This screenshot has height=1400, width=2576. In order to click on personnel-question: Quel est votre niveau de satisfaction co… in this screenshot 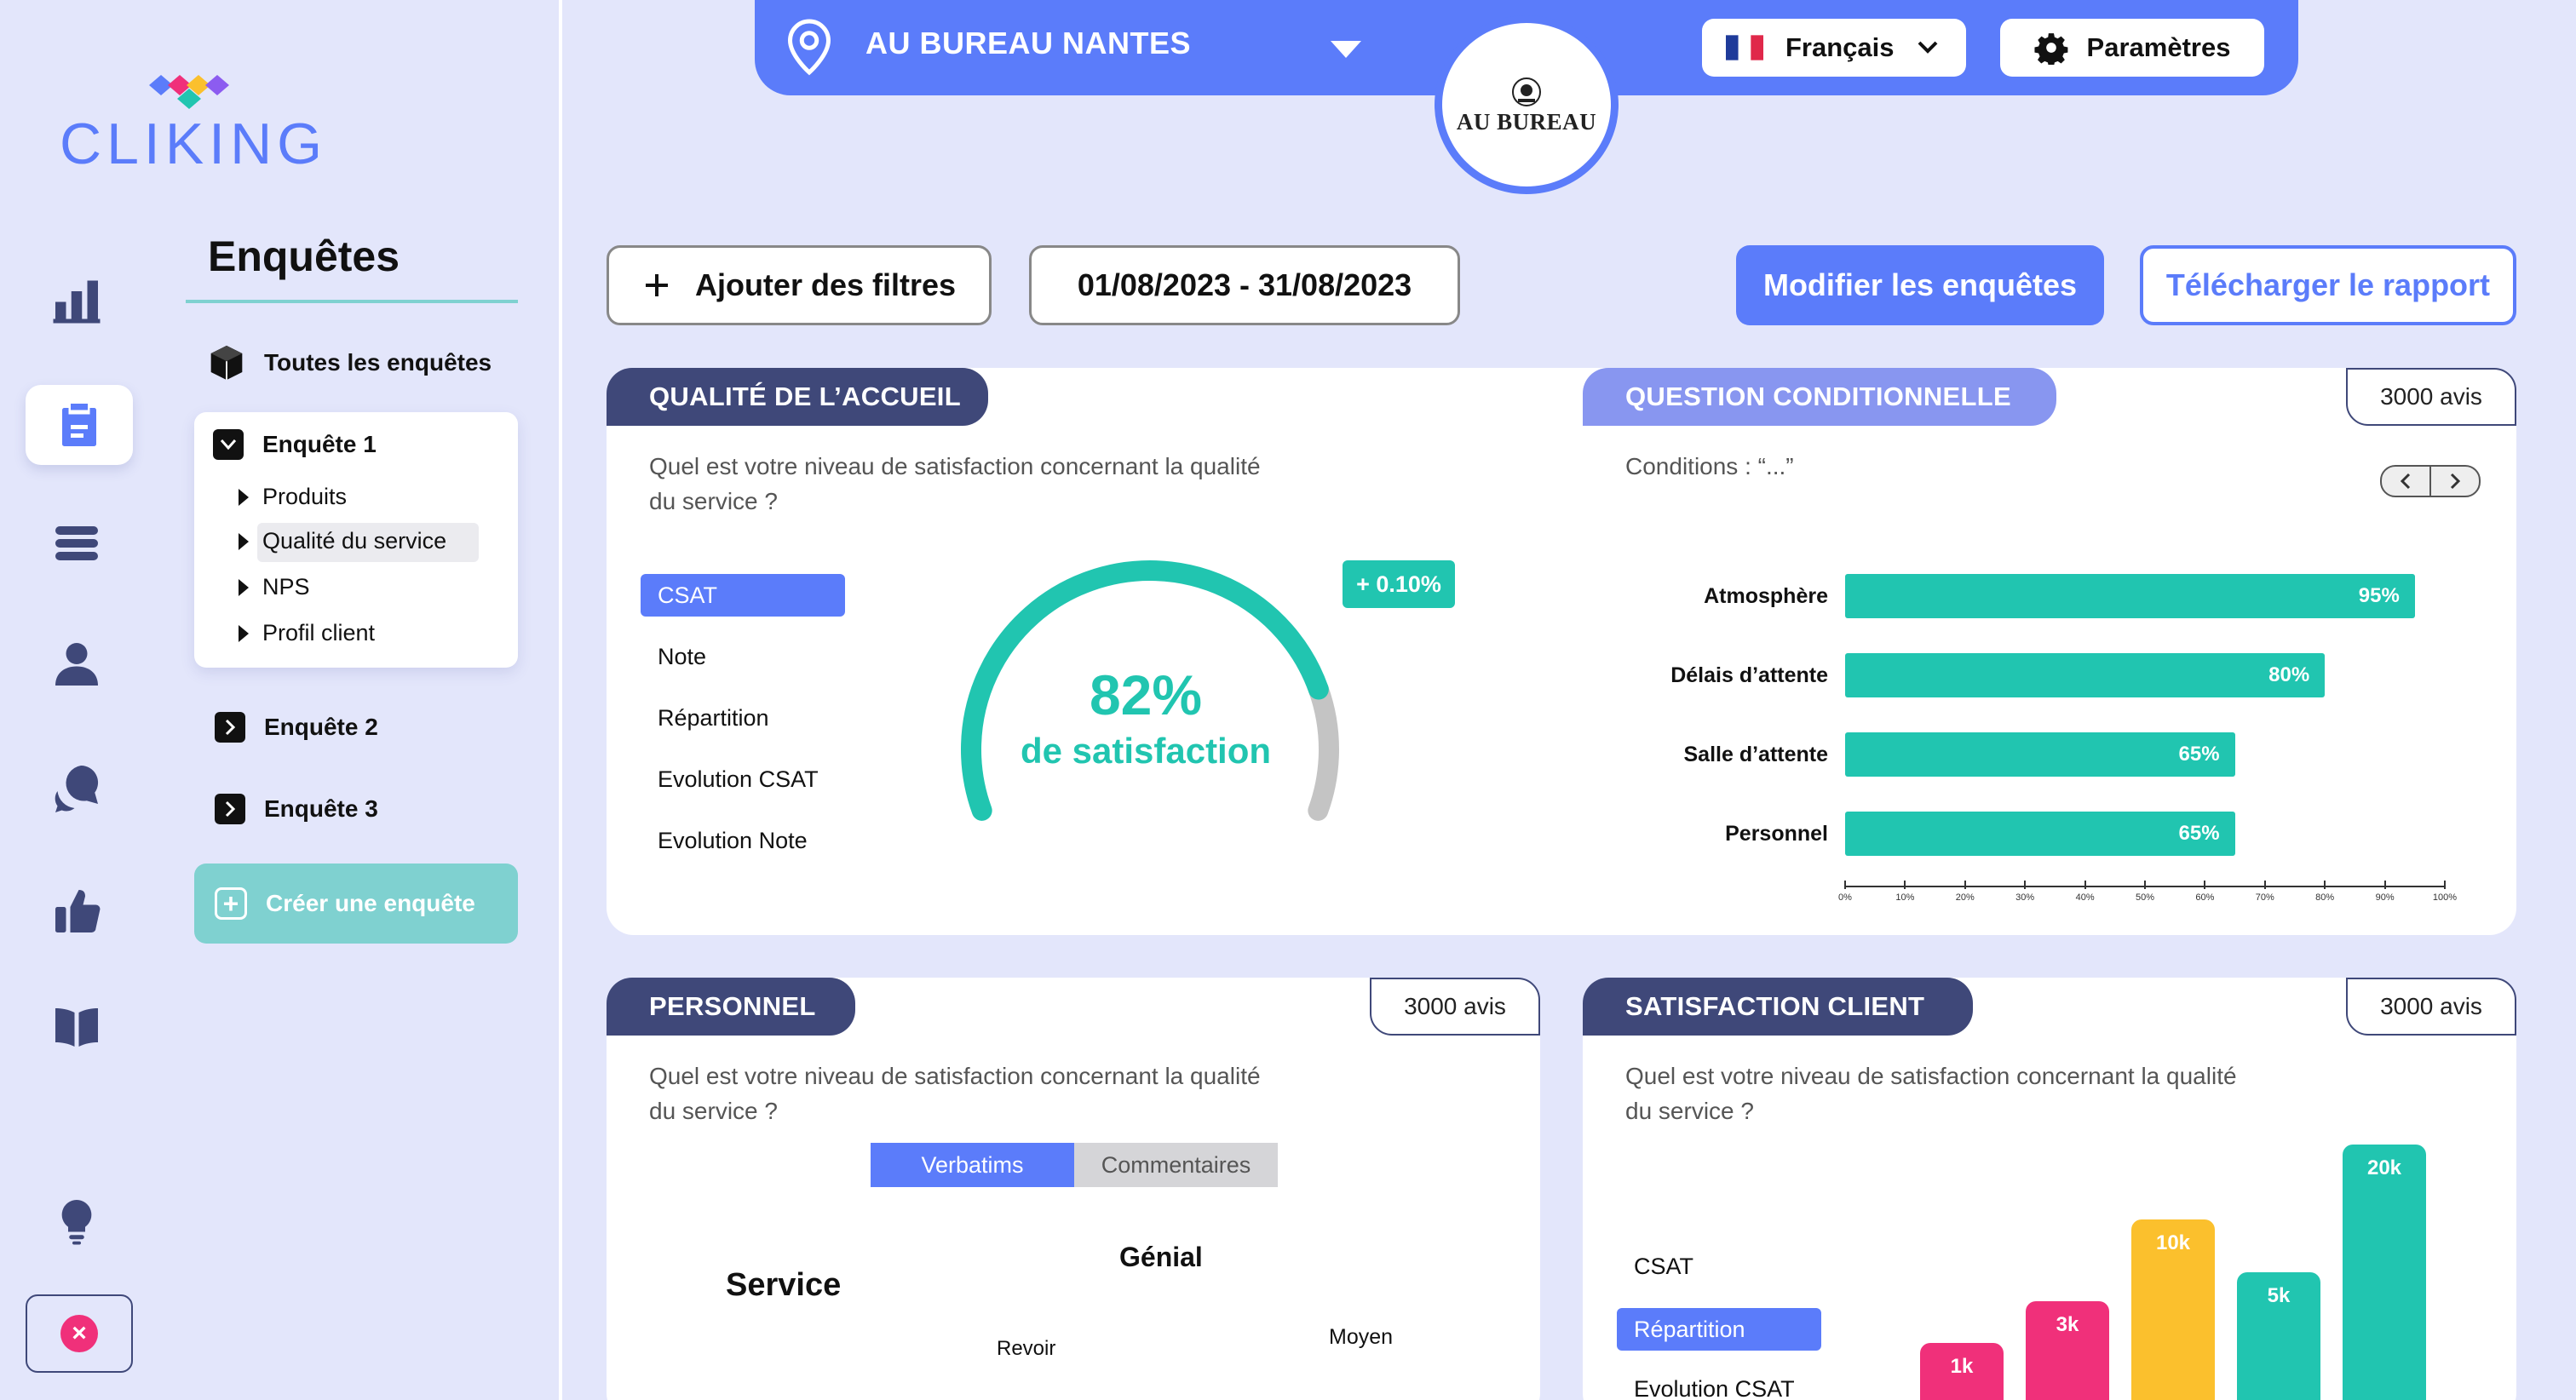, I will do `click(998, 1093)`.